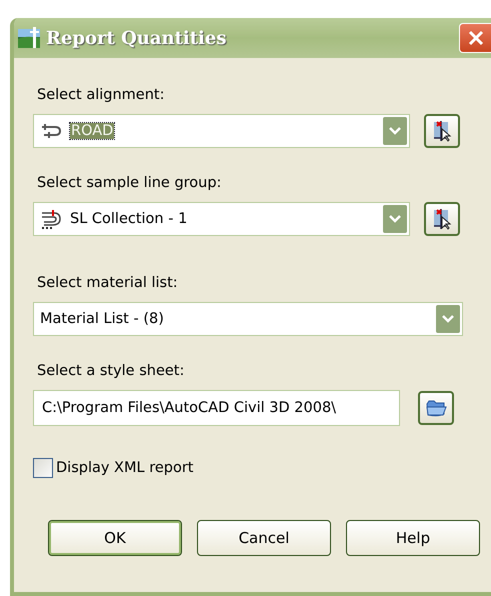  What do you see at coordinates (221, 219) in the screenshot?
I see `dropdown-field: SL Collection - 1` at bounding box center [221, 219].